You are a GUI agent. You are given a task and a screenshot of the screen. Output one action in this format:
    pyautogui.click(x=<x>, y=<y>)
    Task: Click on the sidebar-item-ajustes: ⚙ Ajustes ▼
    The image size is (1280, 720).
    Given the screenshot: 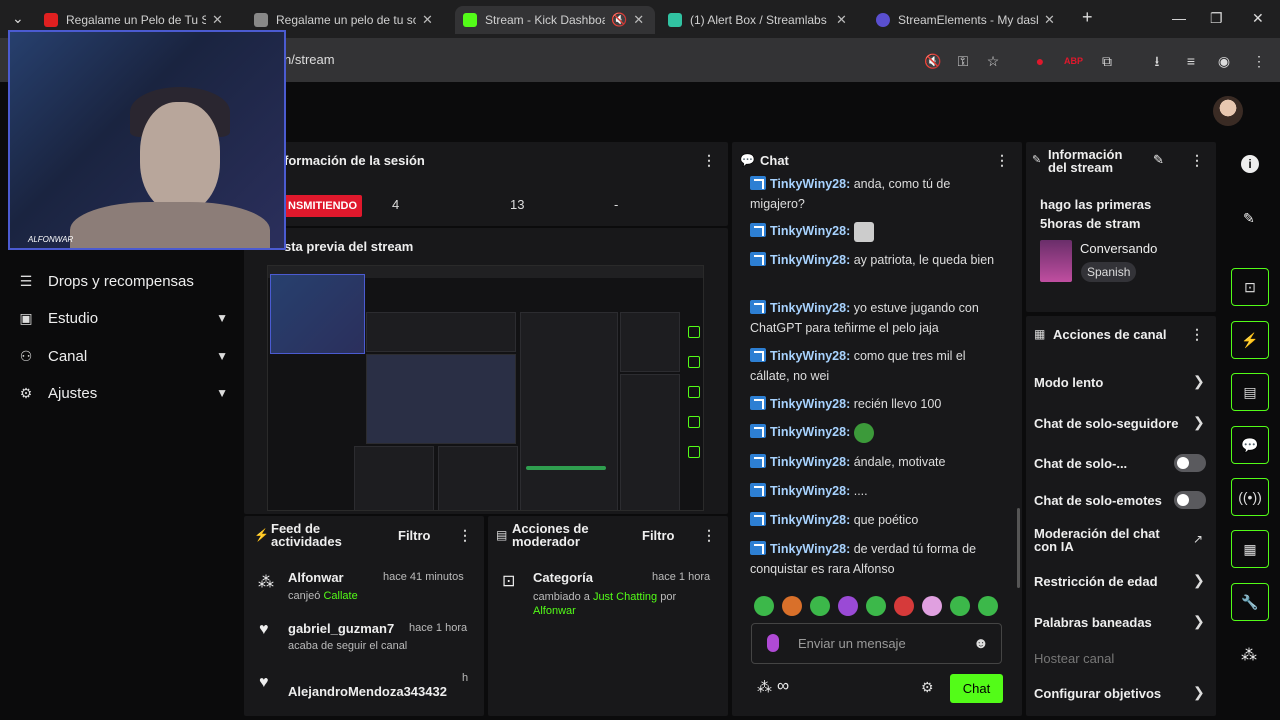 What is the action you would take?
    pyautogui.click(x=123, y=393)
    